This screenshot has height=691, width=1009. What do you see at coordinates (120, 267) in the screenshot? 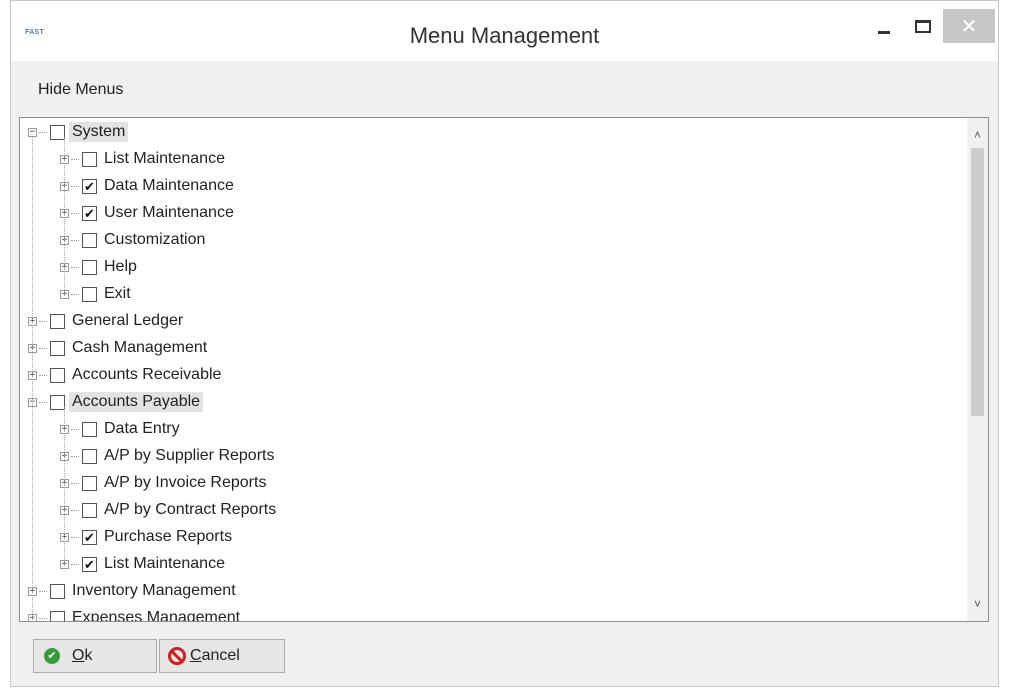
I see `tree-item-label: Help` at bounding box center [120, 267].